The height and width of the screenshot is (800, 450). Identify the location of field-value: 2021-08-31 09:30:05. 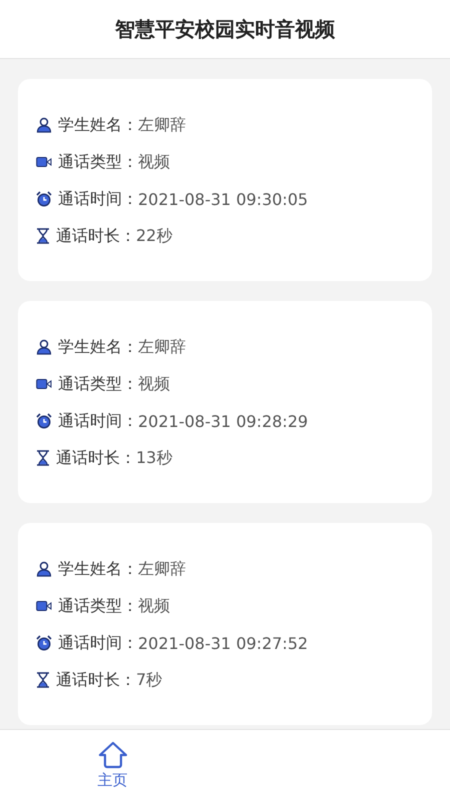
(223, 199).